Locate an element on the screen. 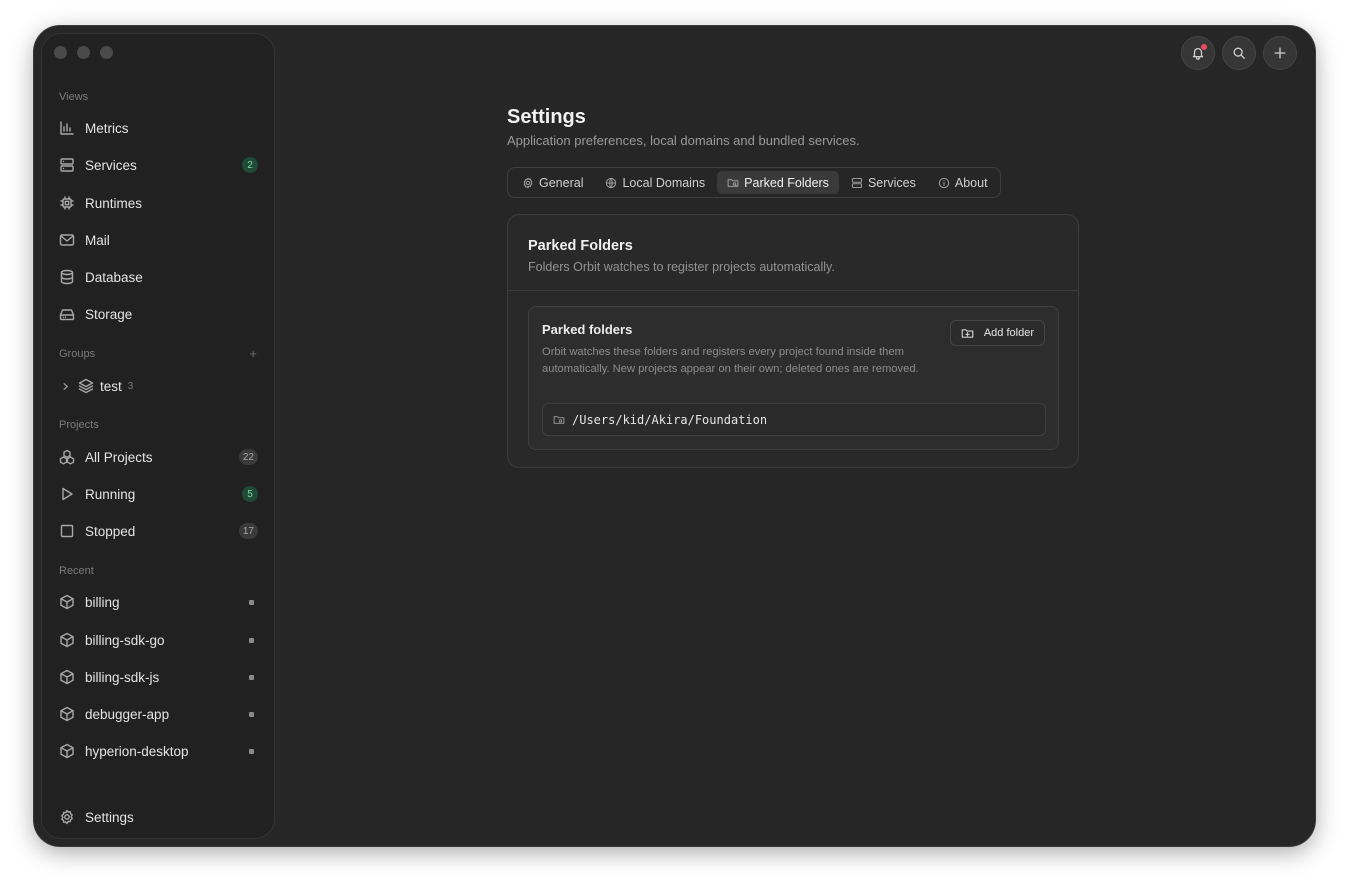 The width and height of the screenshot is (1348, 888). tab-label: Local Domains is located at coordinates (664, 182).